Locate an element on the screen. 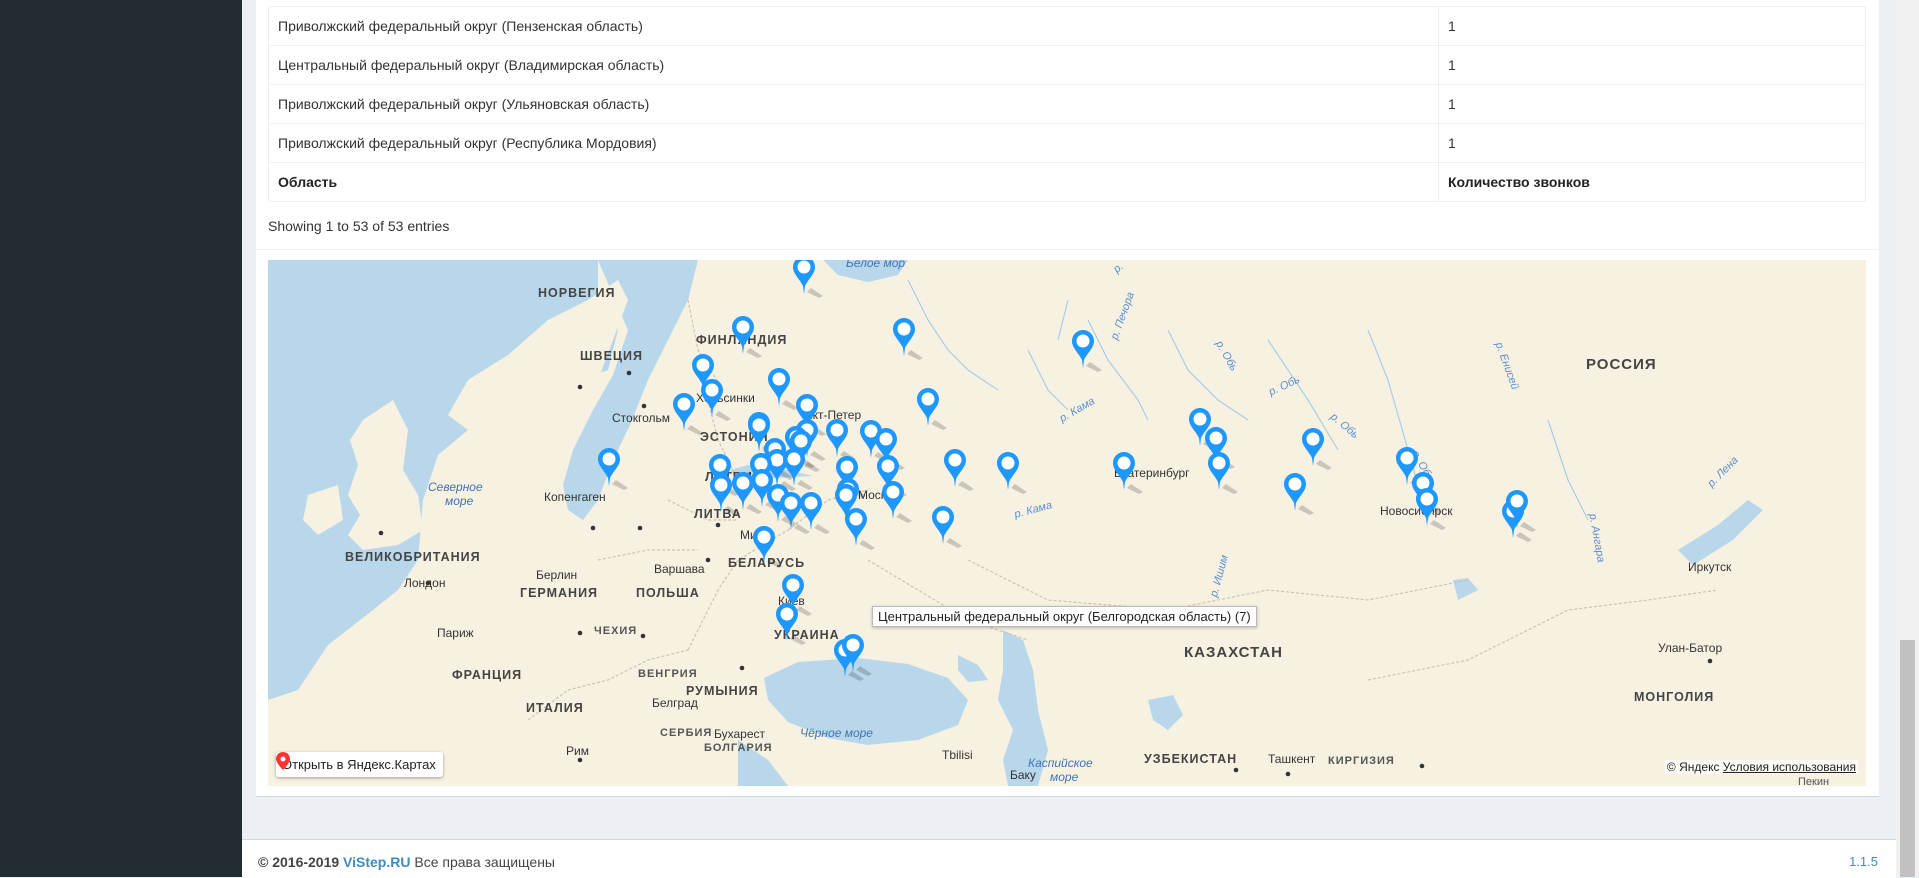 The image size is (1919, 878). divider is located at coordinates (1067, 249).